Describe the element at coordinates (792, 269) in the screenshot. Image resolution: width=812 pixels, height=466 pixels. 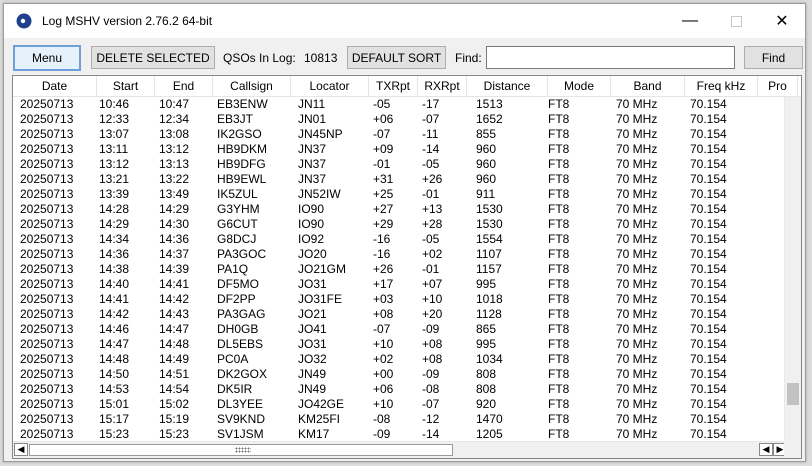
I see `vertical-scrollbar` at that location.